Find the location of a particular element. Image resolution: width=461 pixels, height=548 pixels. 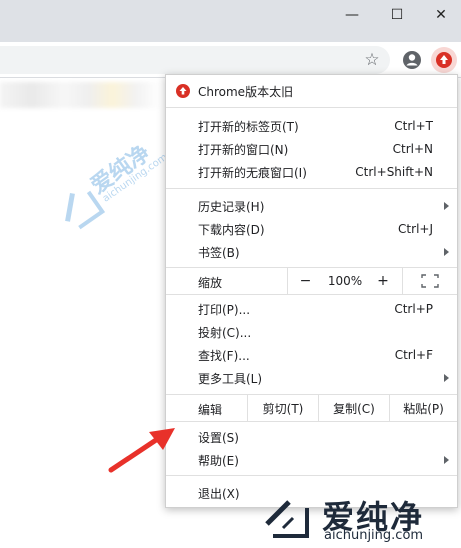

maximize-button: ☐ is located at coordinates (397, 15).